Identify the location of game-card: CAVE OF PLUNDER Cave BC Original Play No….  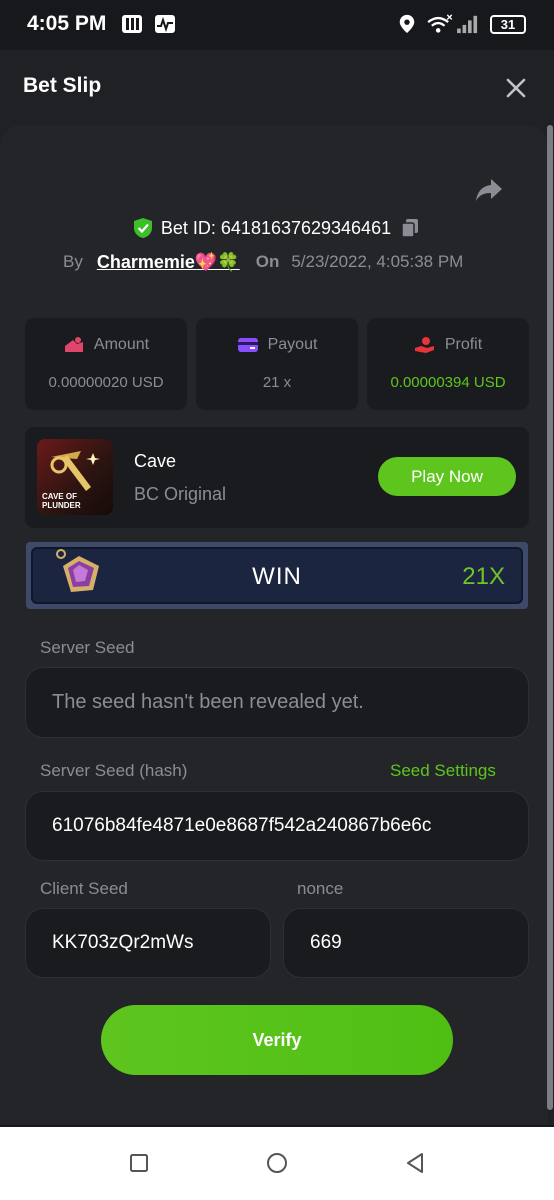
(277, 477).